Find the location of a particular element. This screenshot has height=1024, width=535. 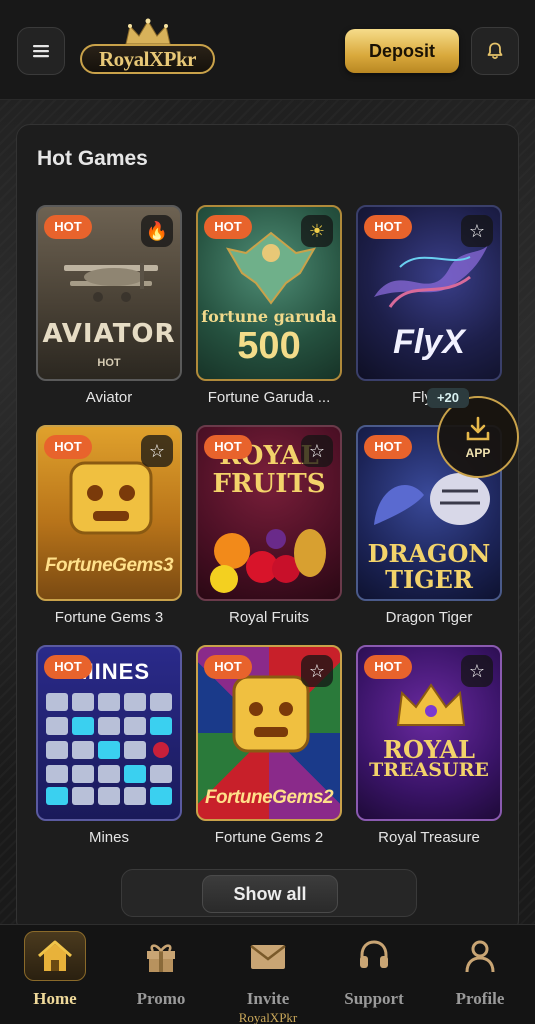

bottom-navigation: Home Promo Invite Support Profile is located at coordinates (267, 974).